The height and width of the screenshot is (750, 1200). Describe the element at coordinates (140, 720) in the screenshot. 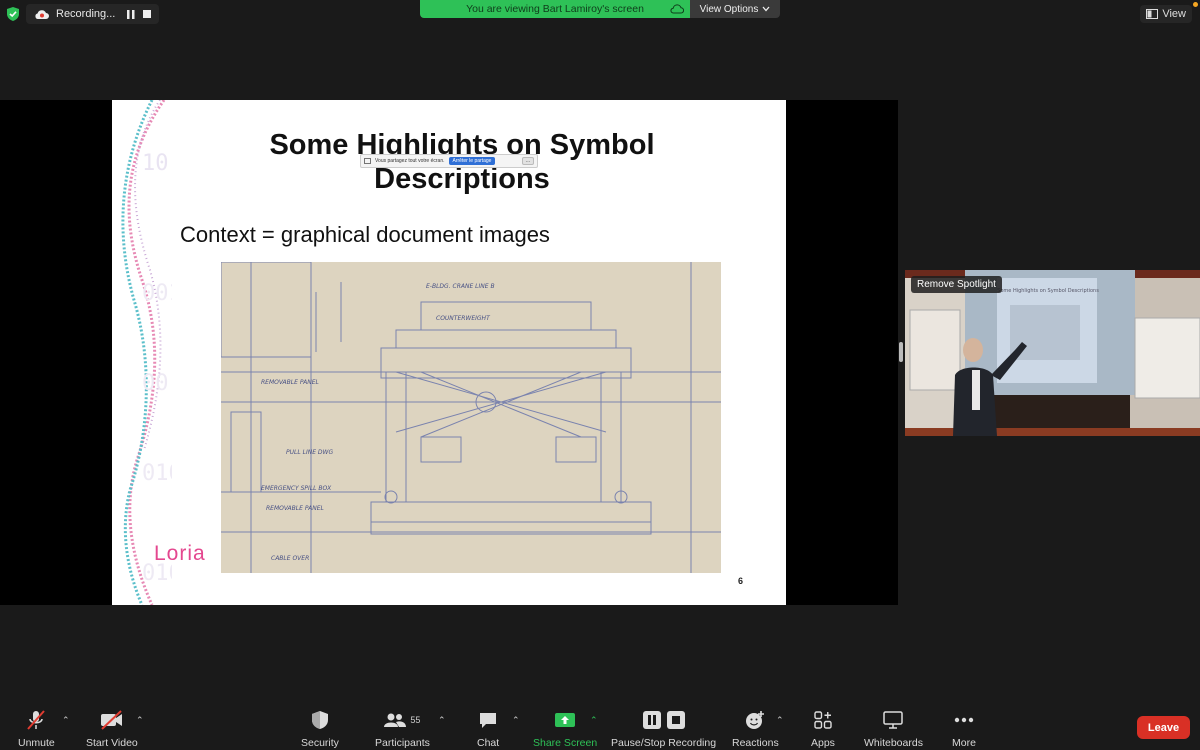

I see `video-options-caret-icon: ⌃` at that location.